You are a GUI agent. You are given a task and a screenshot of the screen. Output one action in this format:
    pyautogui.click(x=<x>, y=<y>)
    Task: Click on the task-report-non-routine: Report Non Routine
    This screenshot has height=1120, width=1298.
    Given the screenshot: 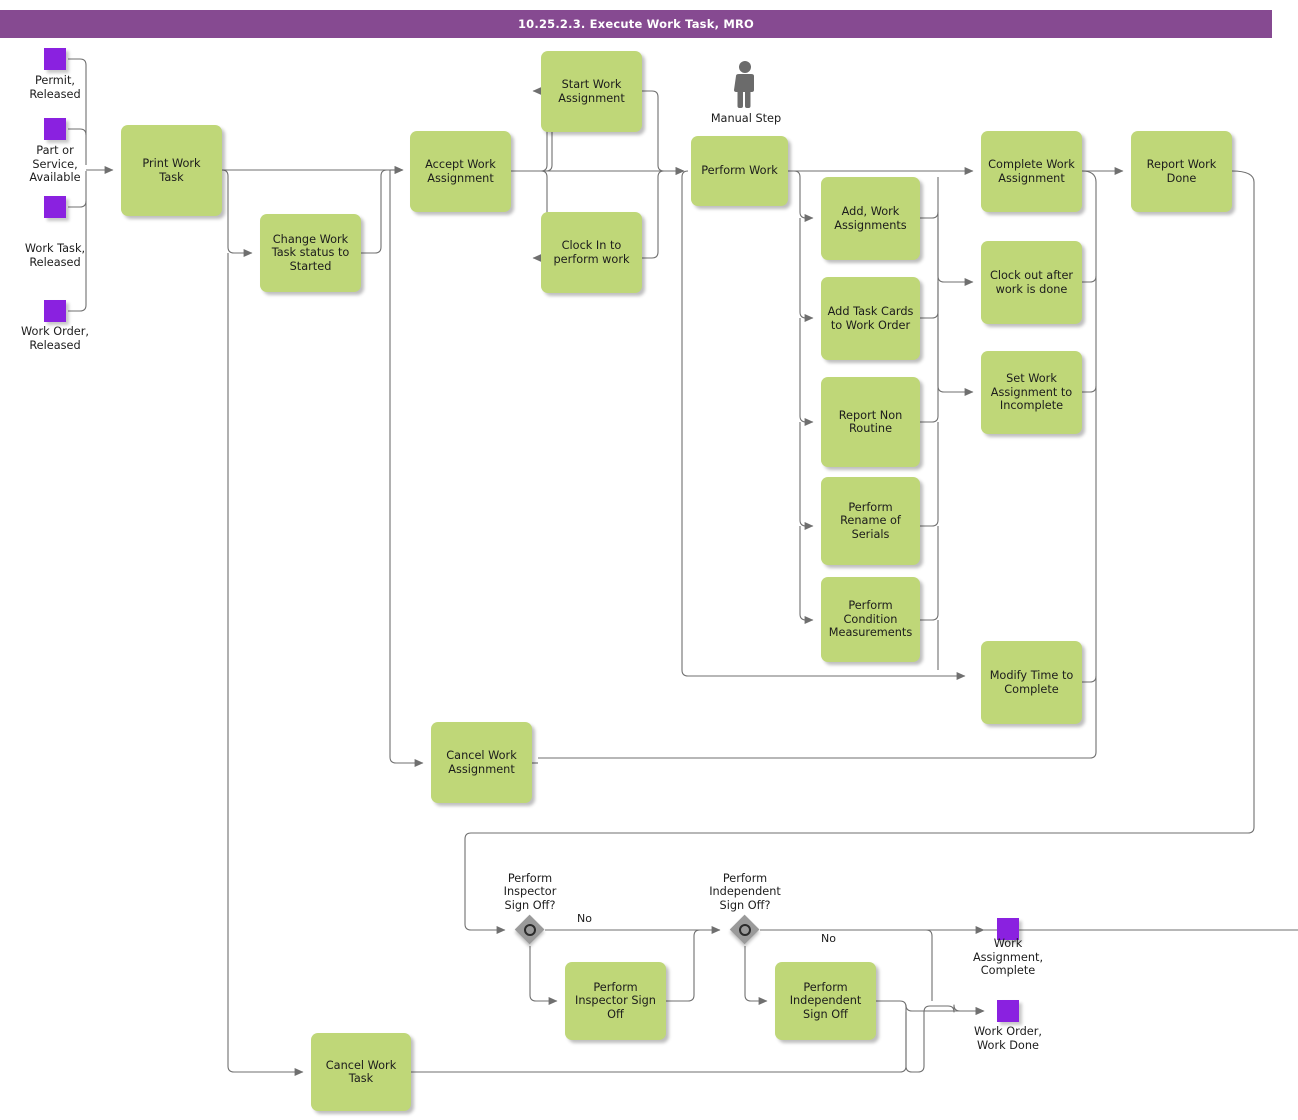 What is the action you would take?
    pyautogui.click(x=870, y=422)
    